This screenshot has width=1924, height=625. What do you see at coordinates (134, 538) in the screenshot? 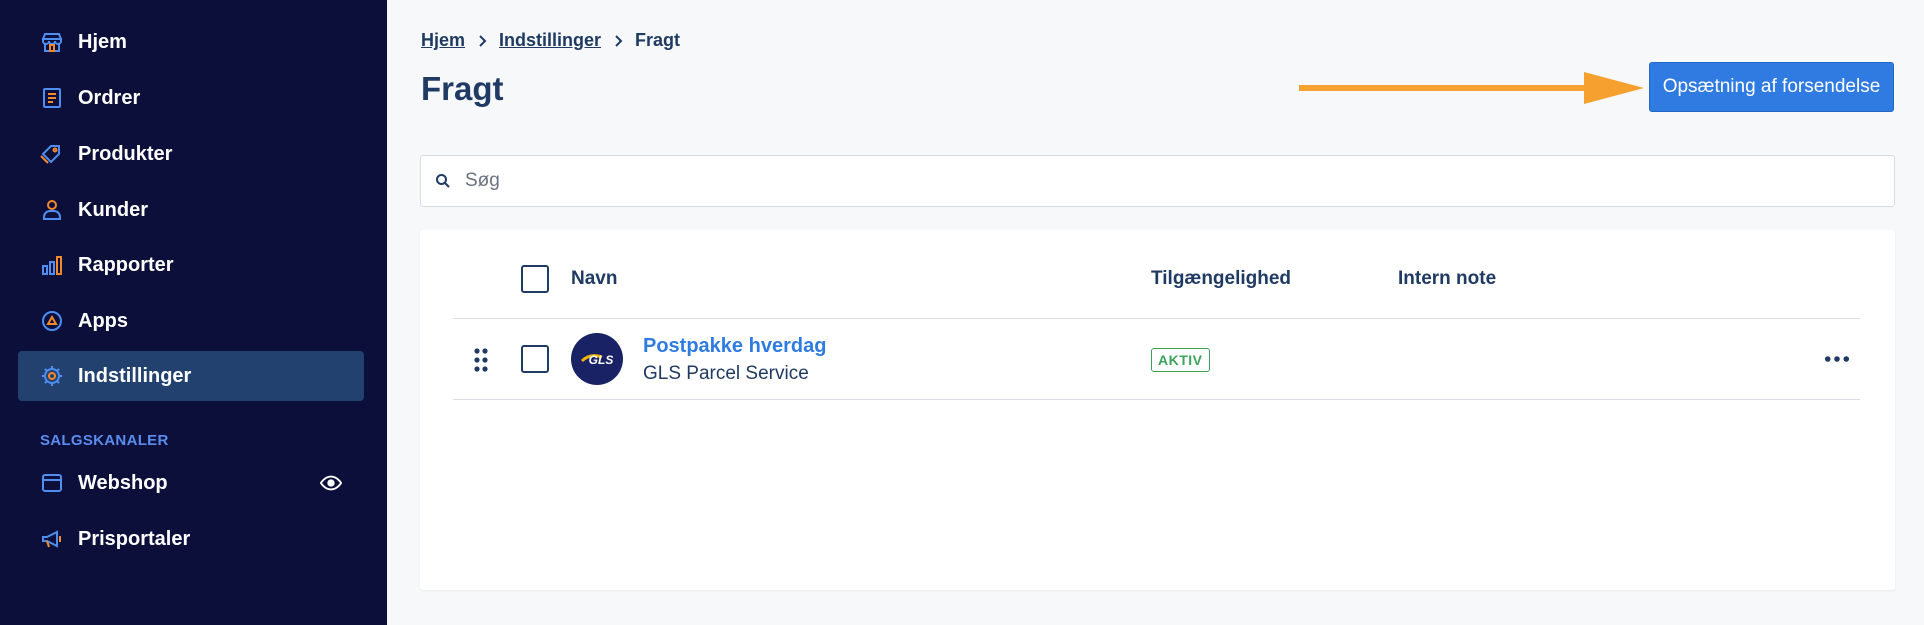
I see `sidebar-item-label: Prisportaler` at bounding box center [134, 538].